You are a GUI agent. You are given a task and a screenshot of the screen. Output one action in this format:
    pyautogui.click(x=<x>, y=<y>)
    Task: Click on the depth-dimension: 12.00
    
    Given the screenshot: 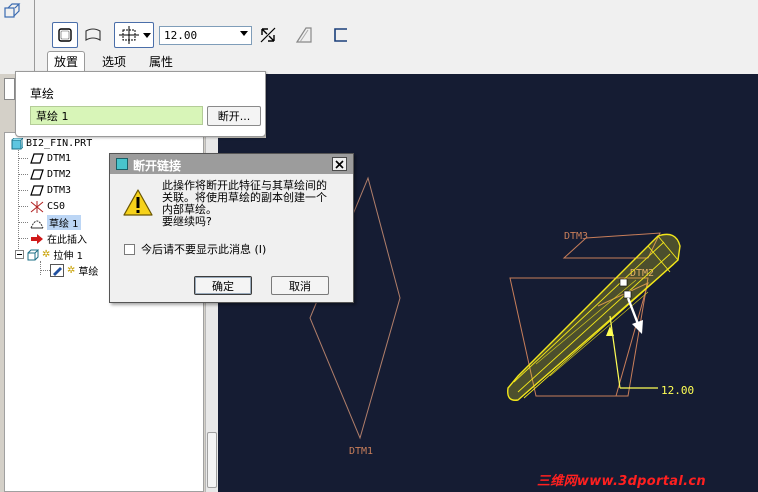 What is the action you would take?
    pyautogui.click(x=650, y=356)
    